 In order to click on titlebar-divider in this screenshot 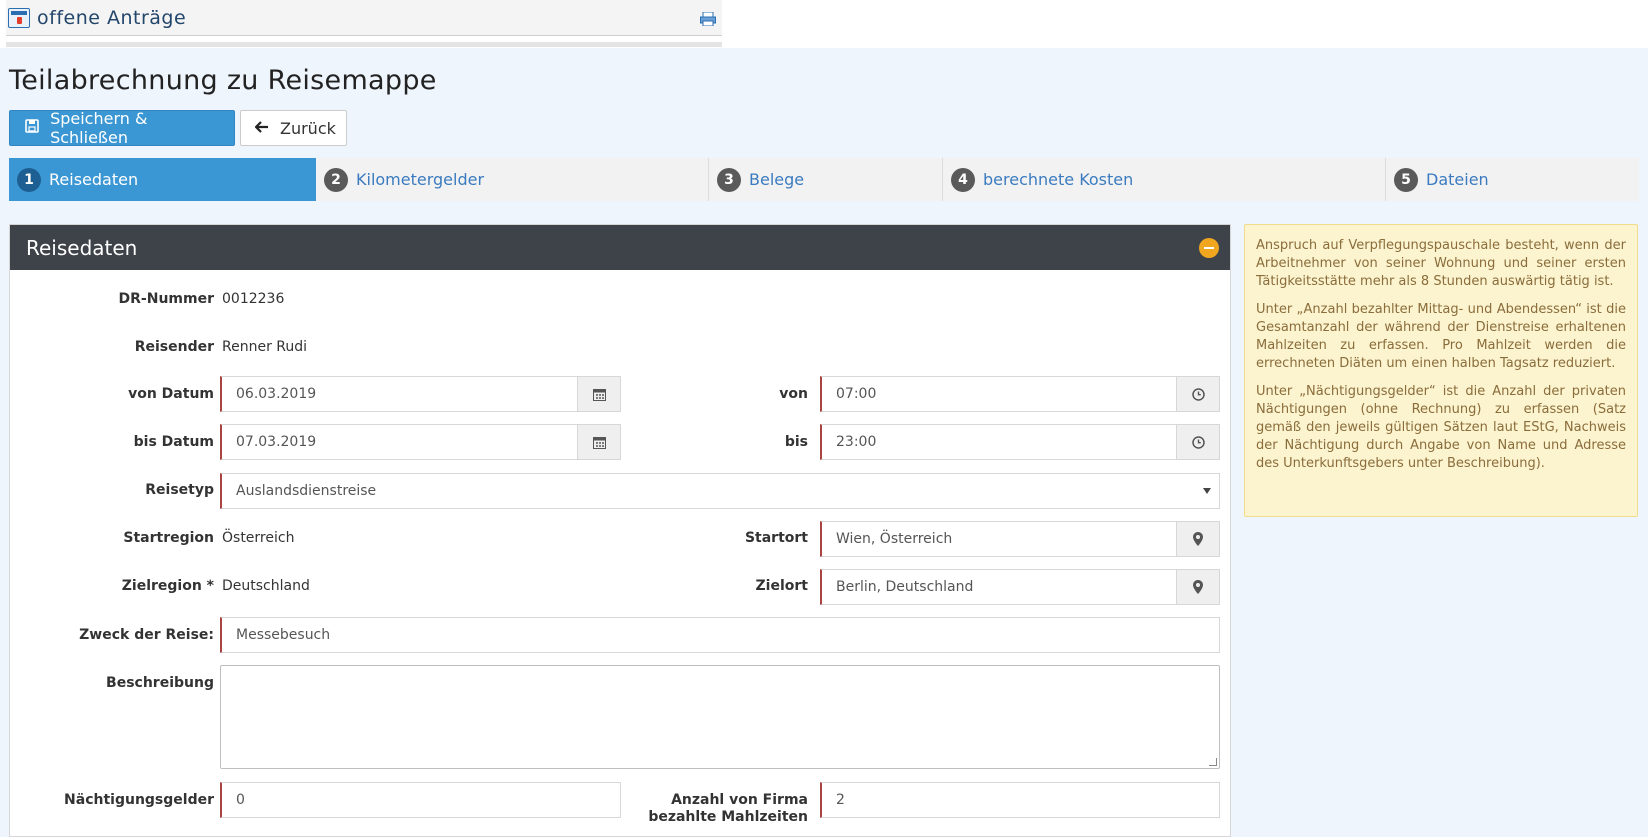, I will do `click(364, 44)`.